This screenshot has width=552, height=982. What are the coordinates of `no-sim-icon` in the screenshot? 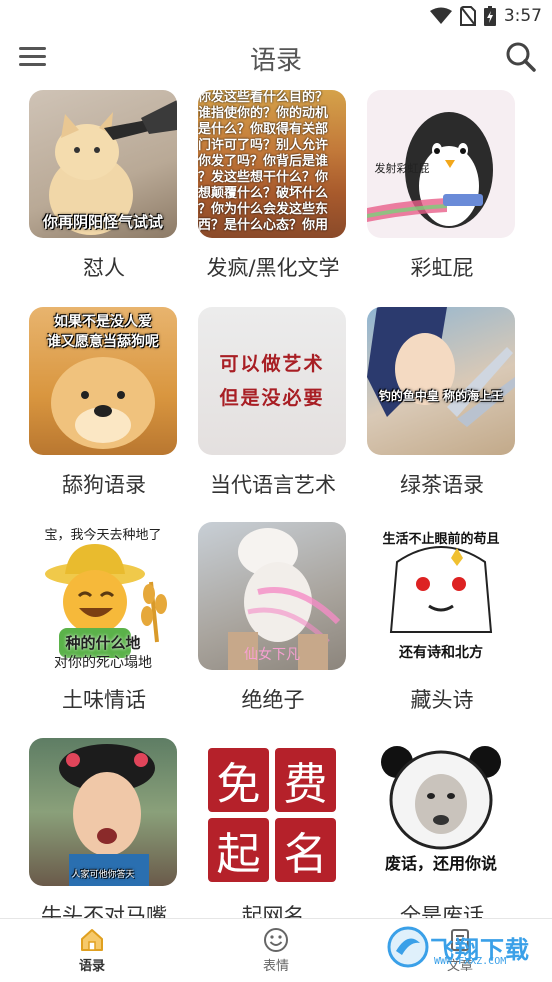 It's located at (467, 16).